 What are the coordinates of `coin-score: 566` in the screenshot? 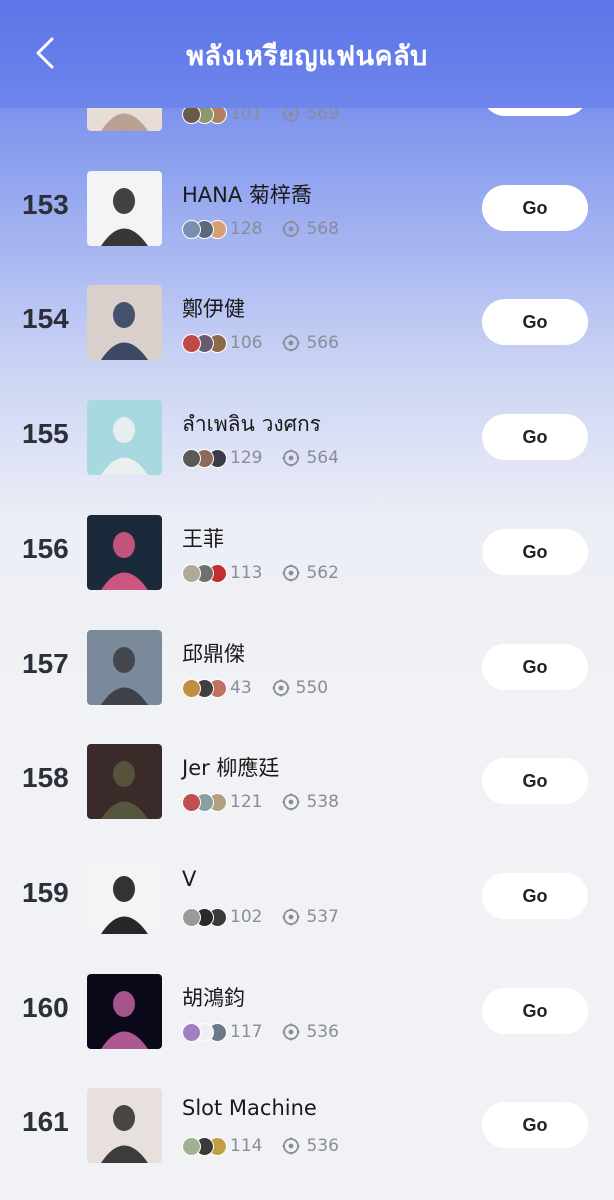 It's located at (322, 343).